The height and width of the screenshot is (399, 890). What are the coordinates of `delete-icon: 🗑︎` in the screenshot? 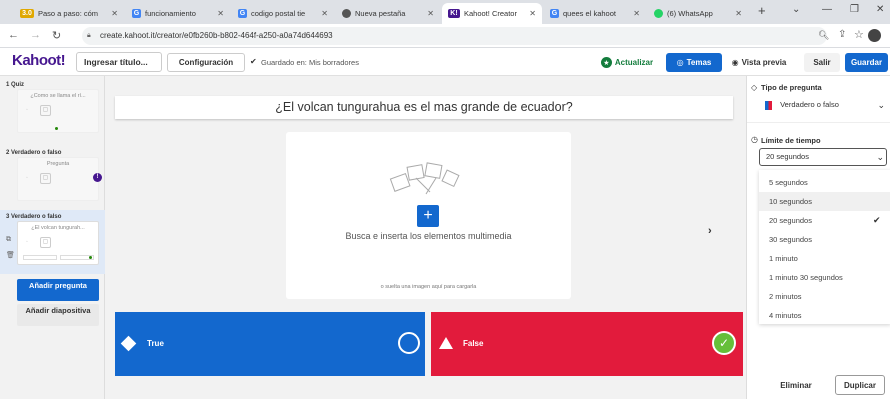 It's located at (10, 255).